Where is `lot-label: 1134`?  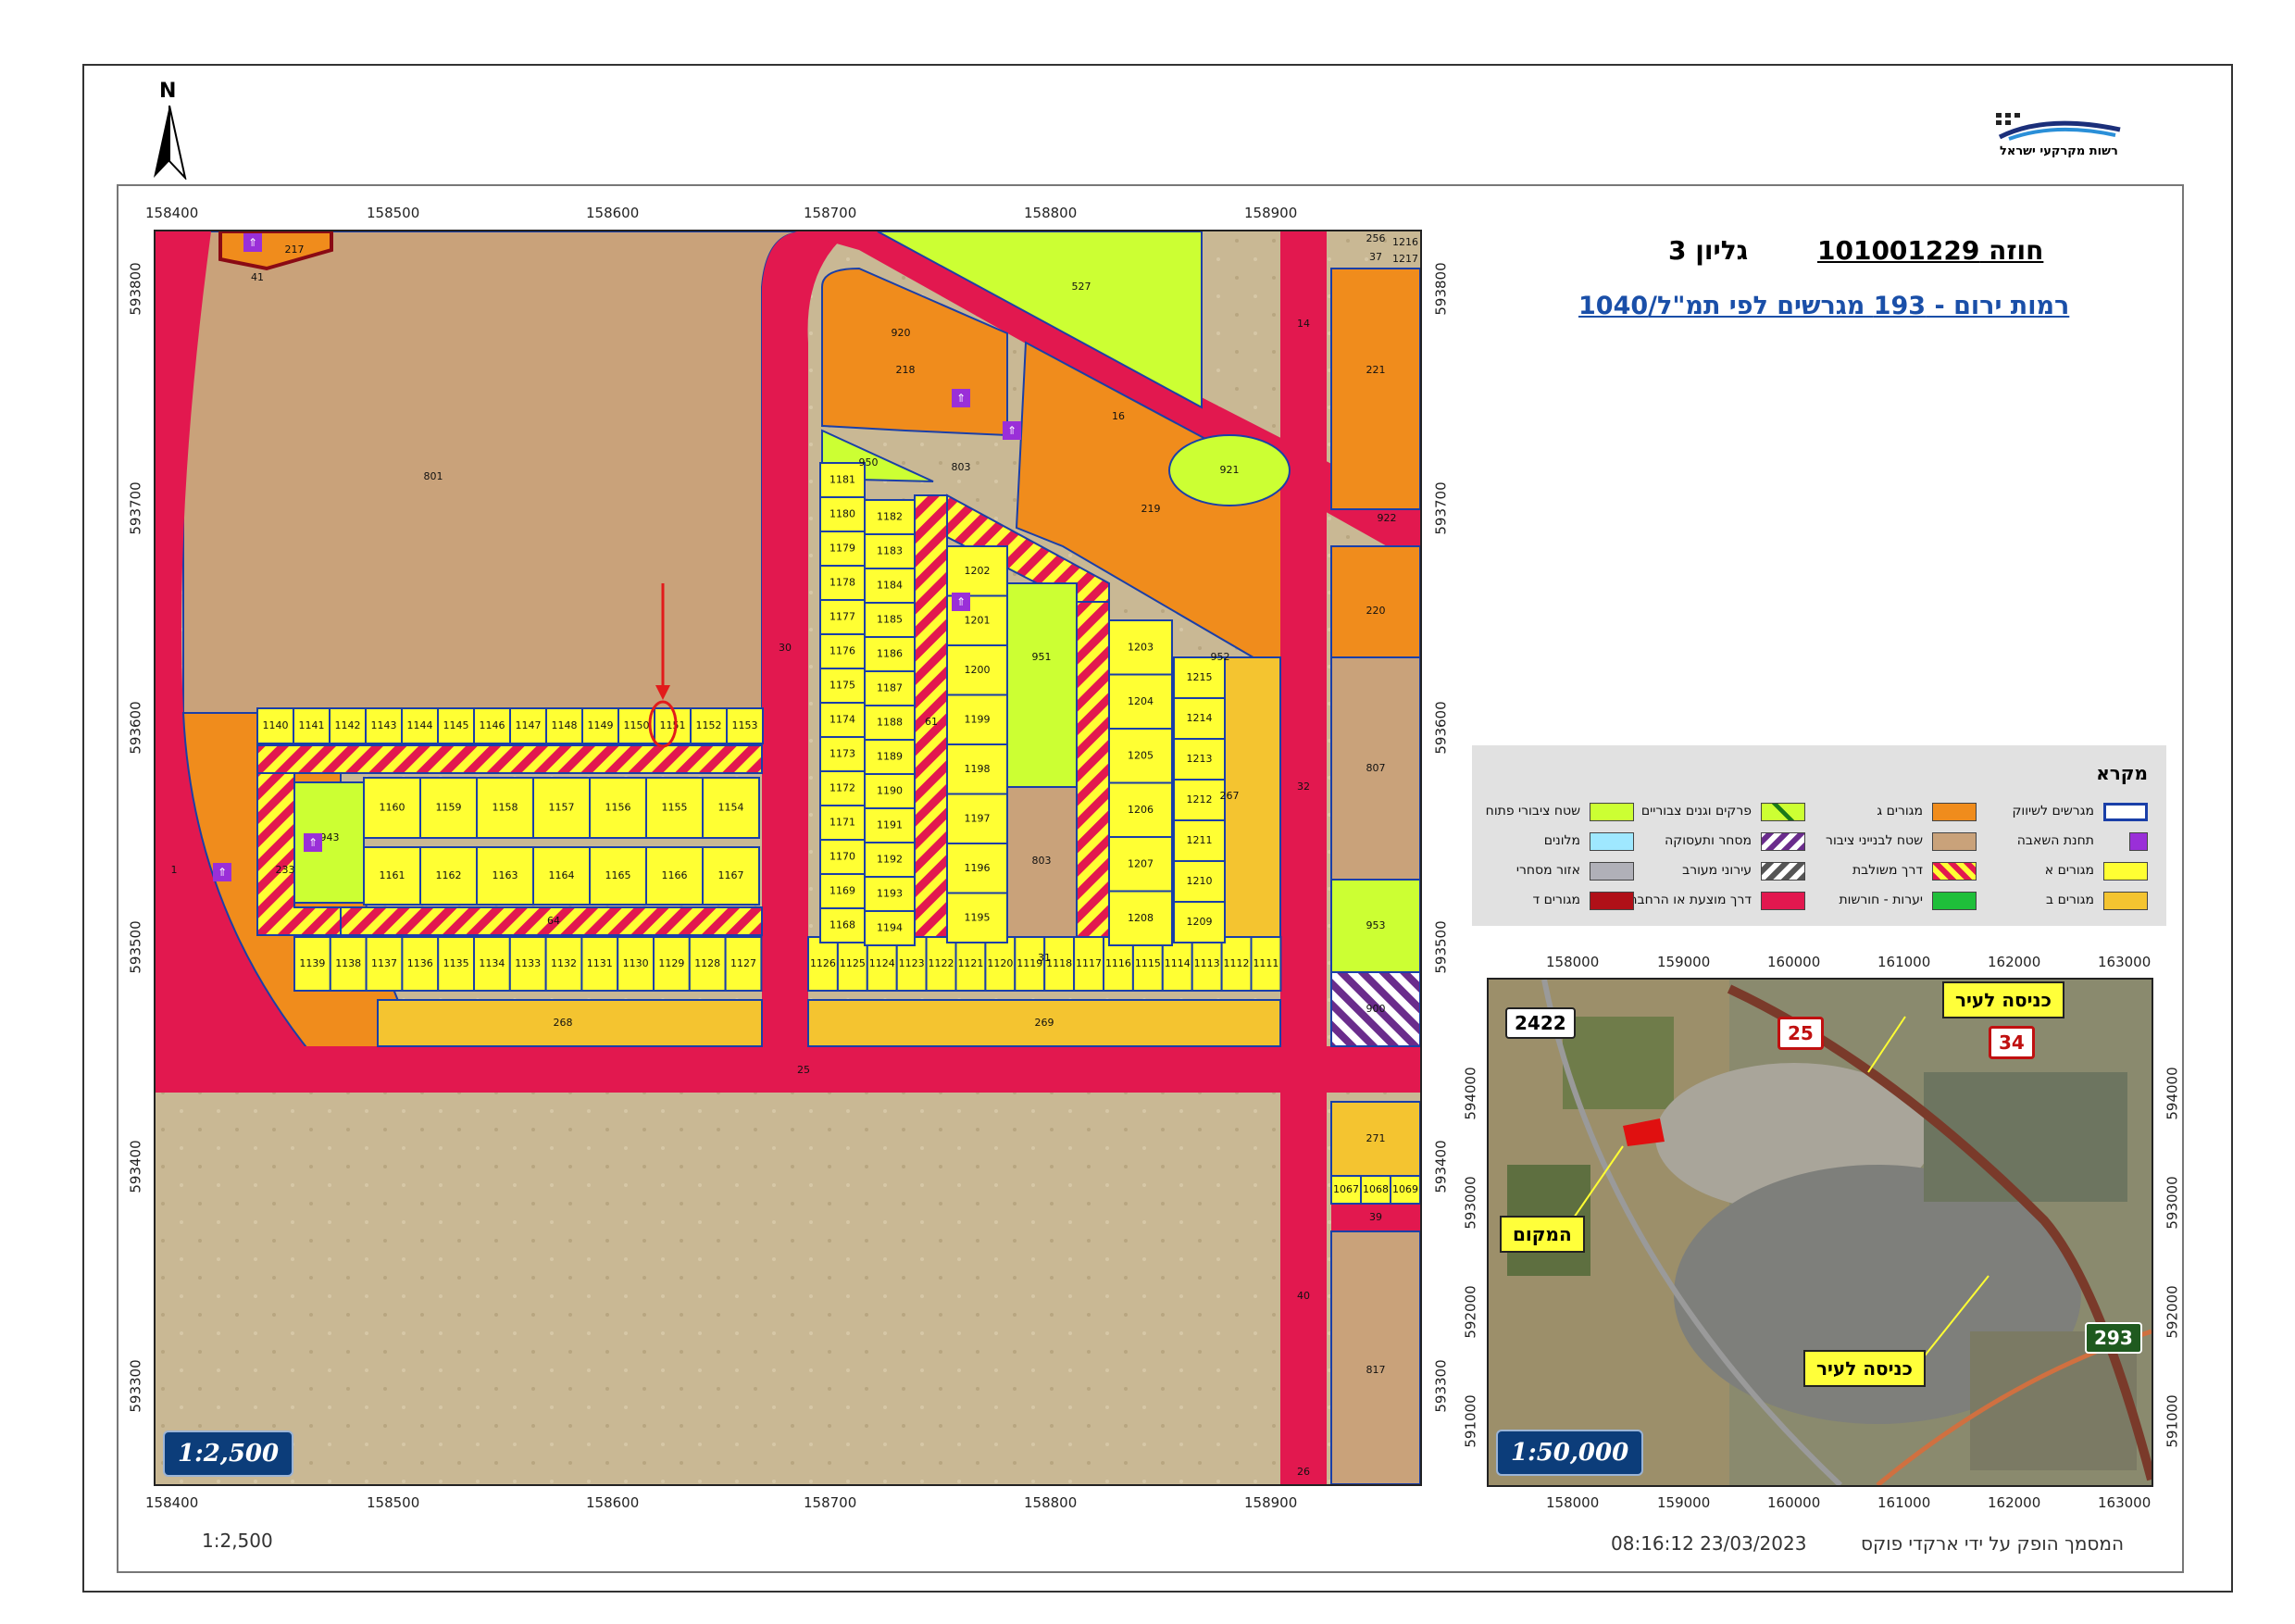
lot-label: 1134 is located at coordinates (492, 963).